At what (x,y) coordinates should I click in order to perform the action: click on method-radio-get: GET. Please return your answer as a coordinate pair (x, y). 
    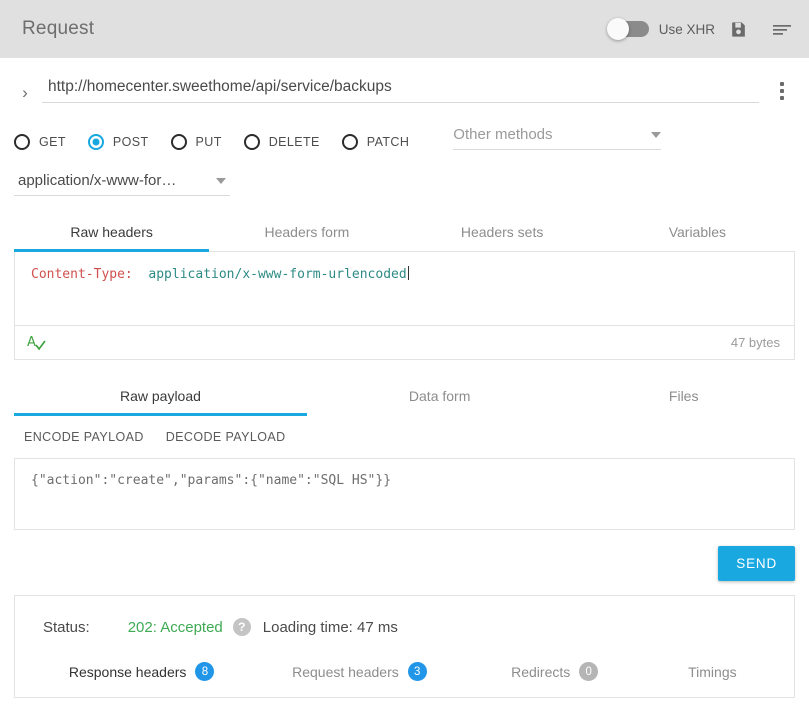
    Looking at the image, I should click on (40, 142).